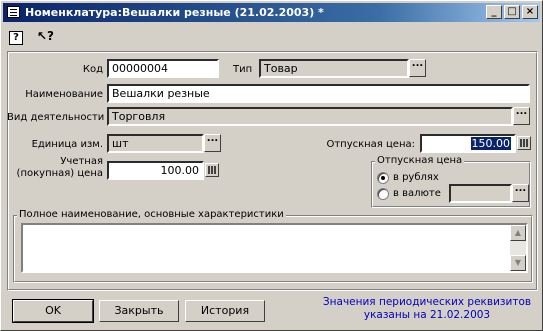 This screenshot has width=543, height=331. Describe the element at coordinates (524, 143) in the screenshot. I see `sale-price-calculator-icon` at that location.